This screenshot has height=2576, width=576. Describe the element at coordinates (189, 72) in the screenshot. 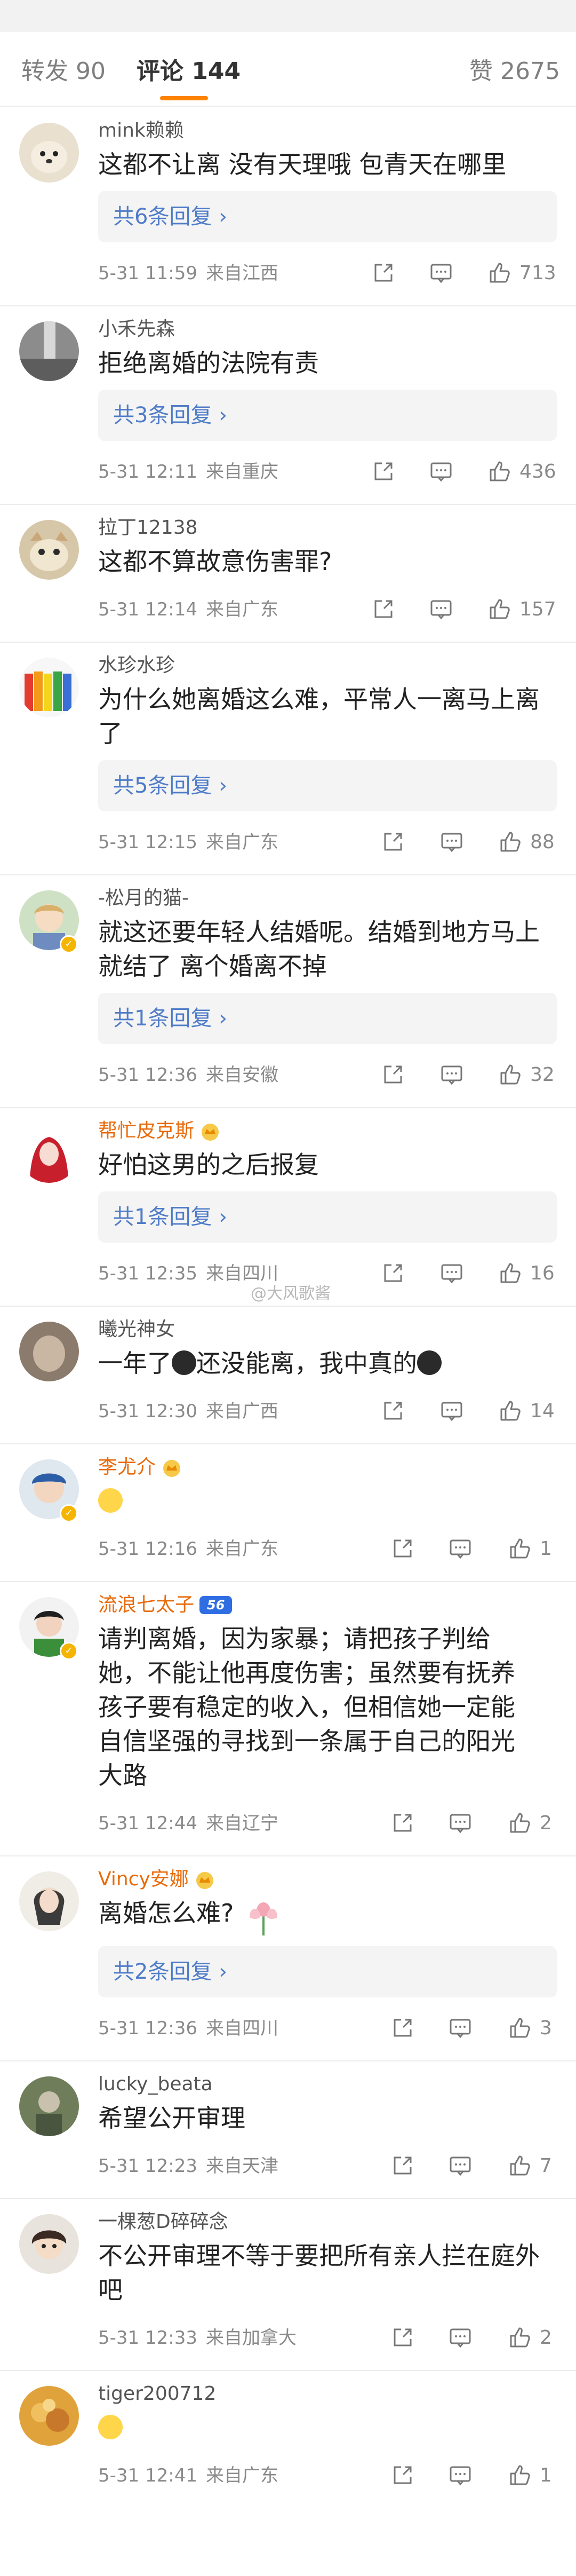

I see `tab-comments: 评论 144` at that location.